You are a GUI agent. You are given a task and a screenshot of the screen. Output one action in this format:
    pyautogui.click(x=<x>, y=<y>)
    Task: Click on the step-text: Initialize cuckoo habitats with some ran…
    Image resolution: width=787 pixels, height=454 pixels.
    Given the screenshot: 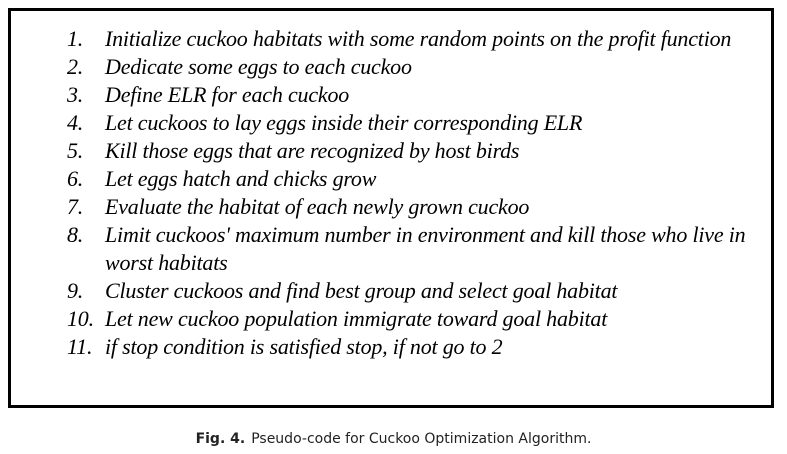 What is the action you would take?
    pyautogui.click(x=418, y=38)
    